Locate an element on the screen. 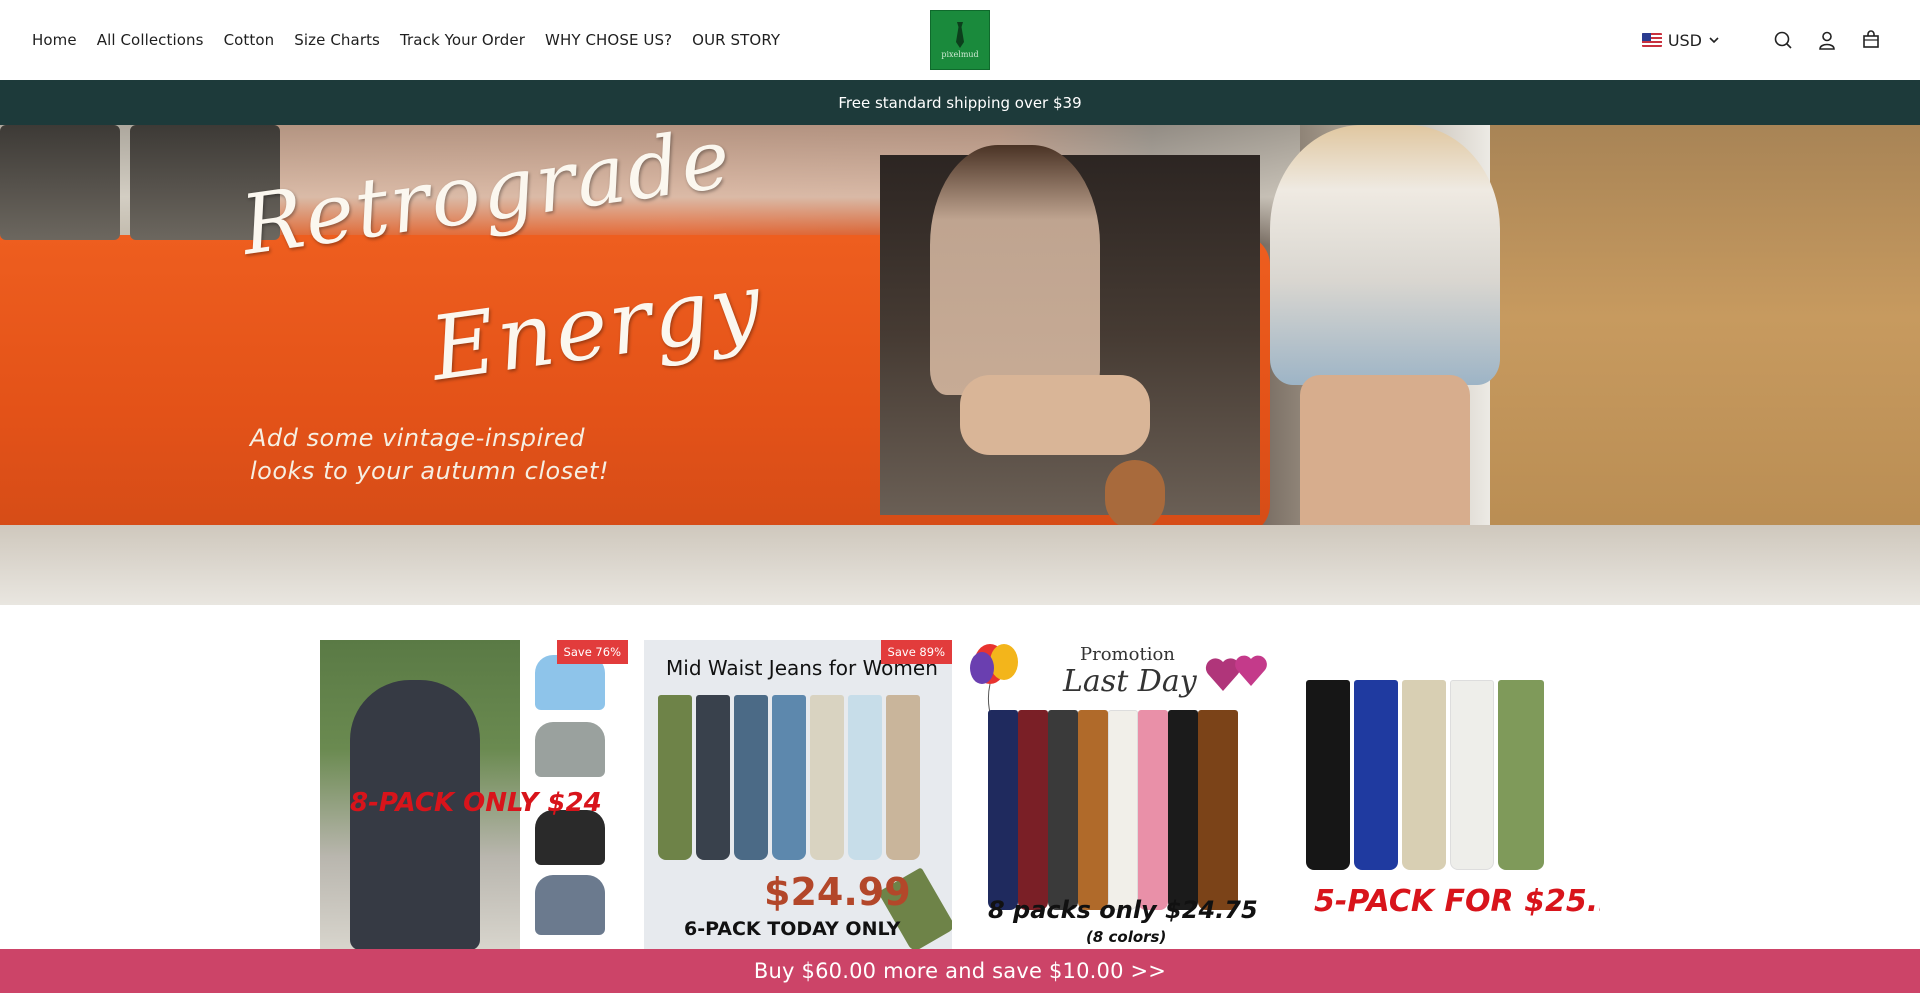  account-icon is located at coordinates (1827, 40).